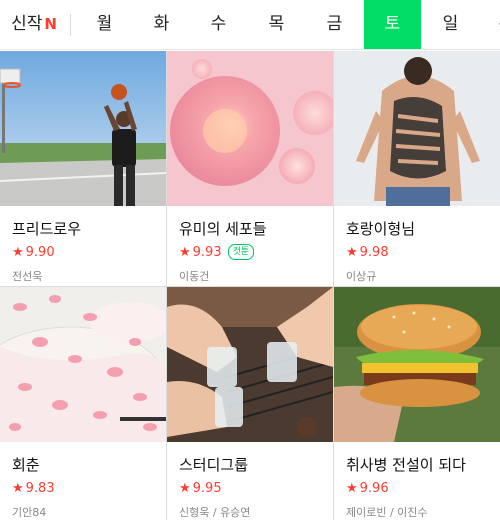  Describe the element at coordinates (218, 24) in the screenshot. I see `tab-wednesday: 수` at that location.